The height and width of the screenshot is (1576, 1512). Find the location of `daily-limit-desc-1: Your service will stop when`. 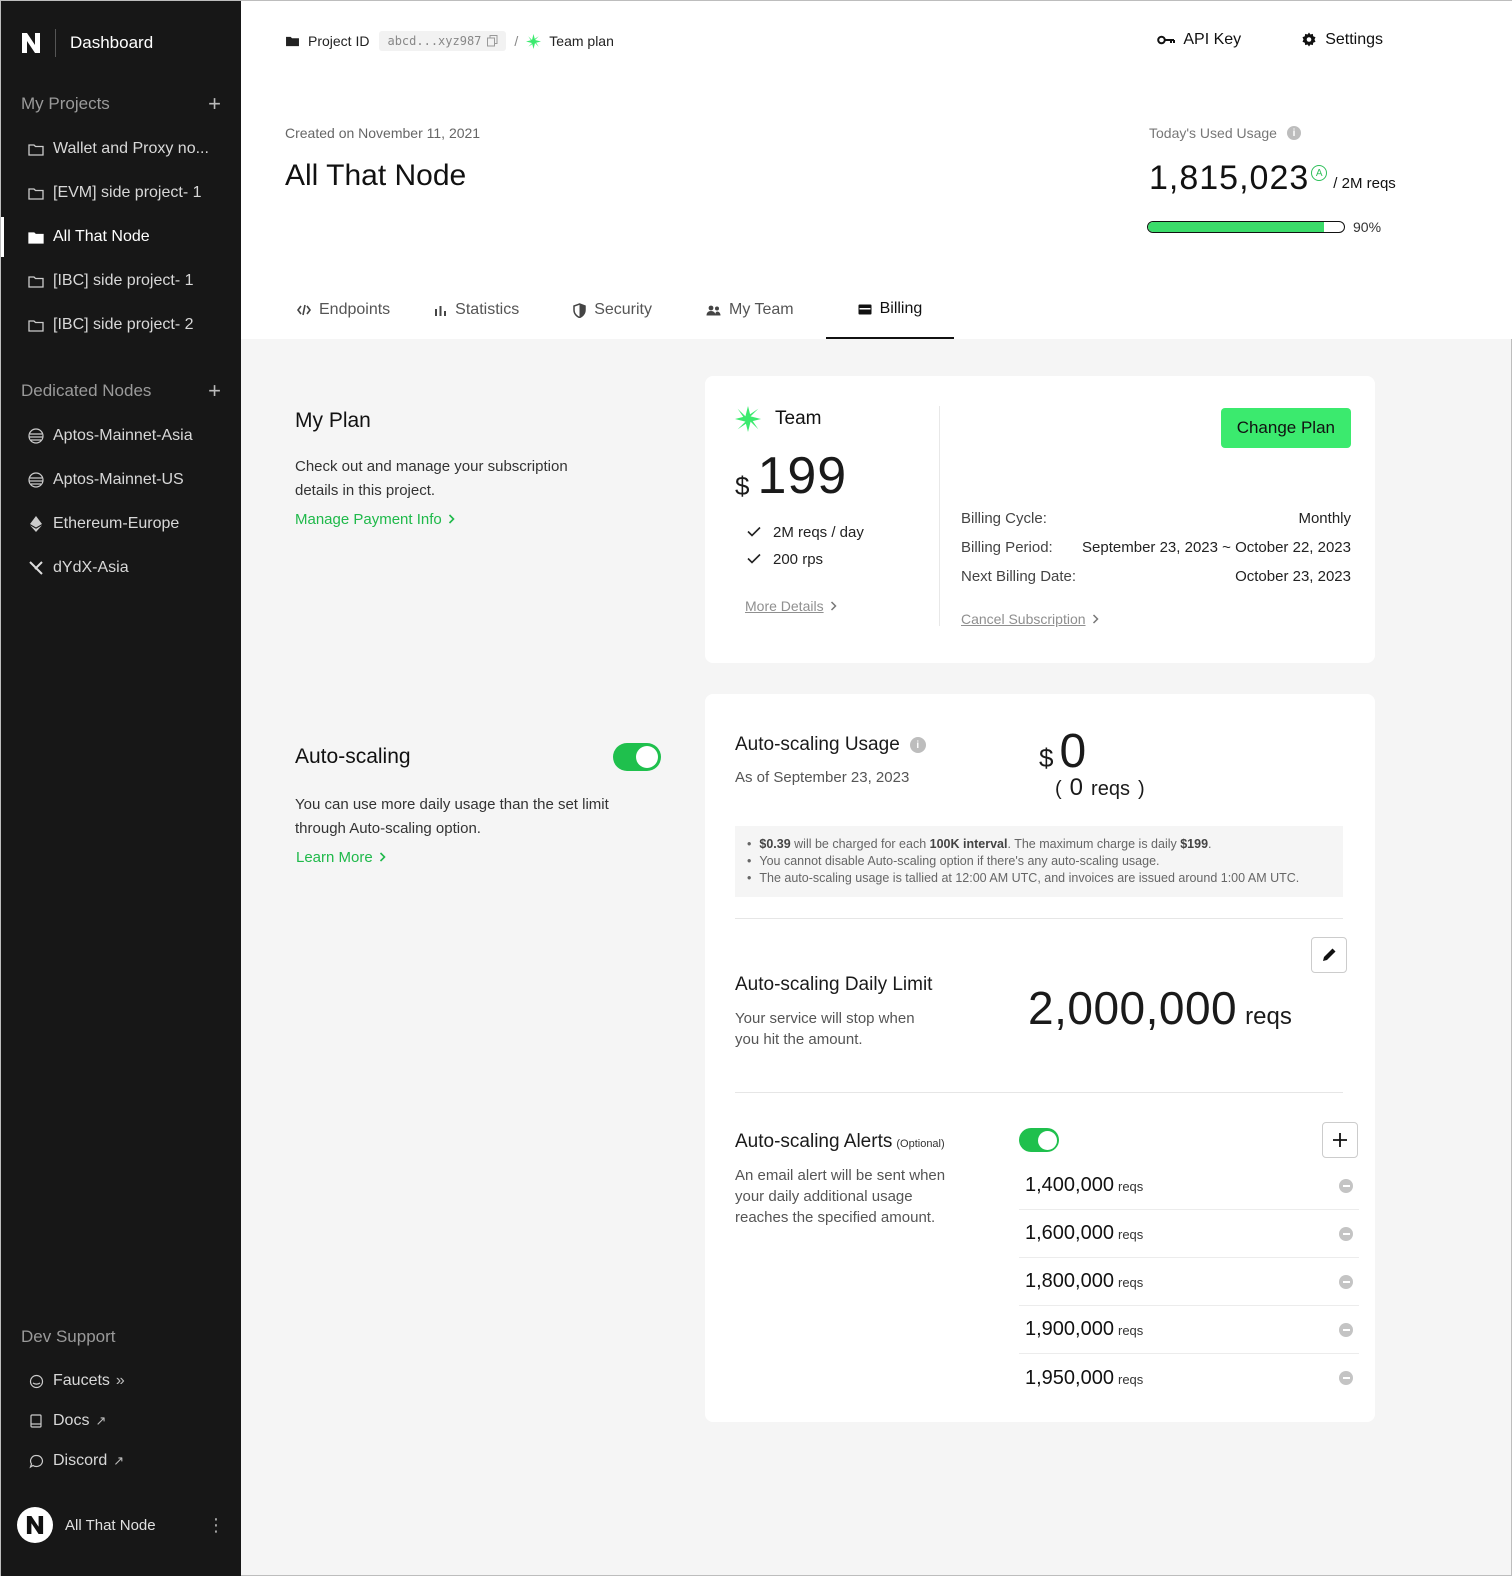

daily-limit-desc-1: Your service will stop when is located at coordinates (825, 1018).